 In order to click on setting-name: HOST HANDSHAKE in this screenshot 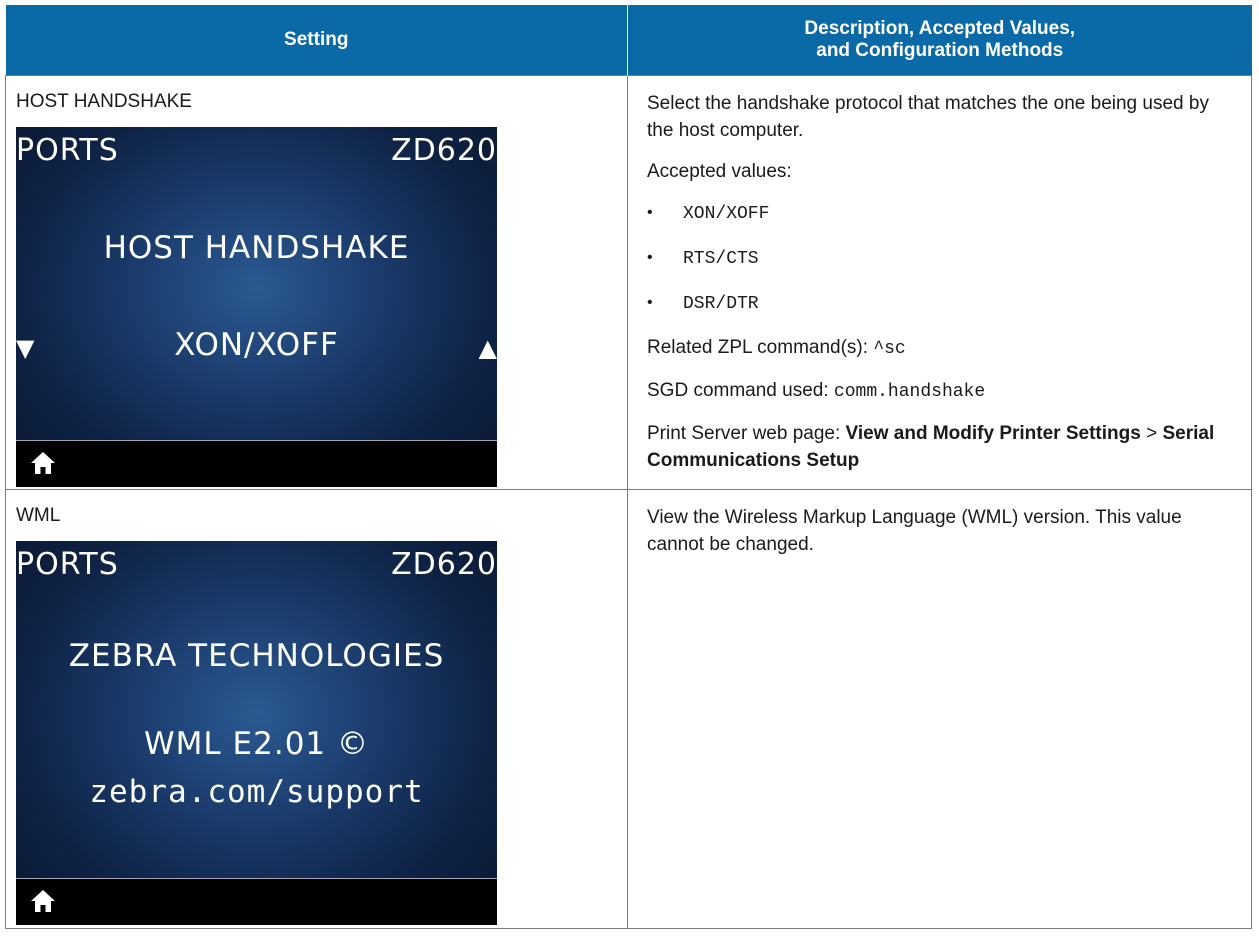, I will do `click(104, 101)`.